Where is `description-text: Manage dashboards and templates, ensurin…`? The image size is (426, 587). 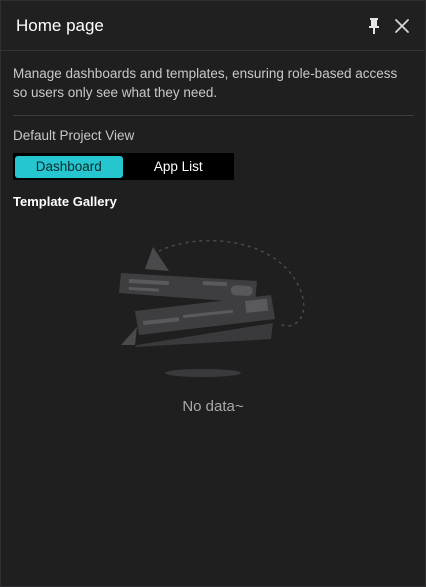
description-text: Manage dashboards and templates, ensurin… is located at coordinates (205, 83).